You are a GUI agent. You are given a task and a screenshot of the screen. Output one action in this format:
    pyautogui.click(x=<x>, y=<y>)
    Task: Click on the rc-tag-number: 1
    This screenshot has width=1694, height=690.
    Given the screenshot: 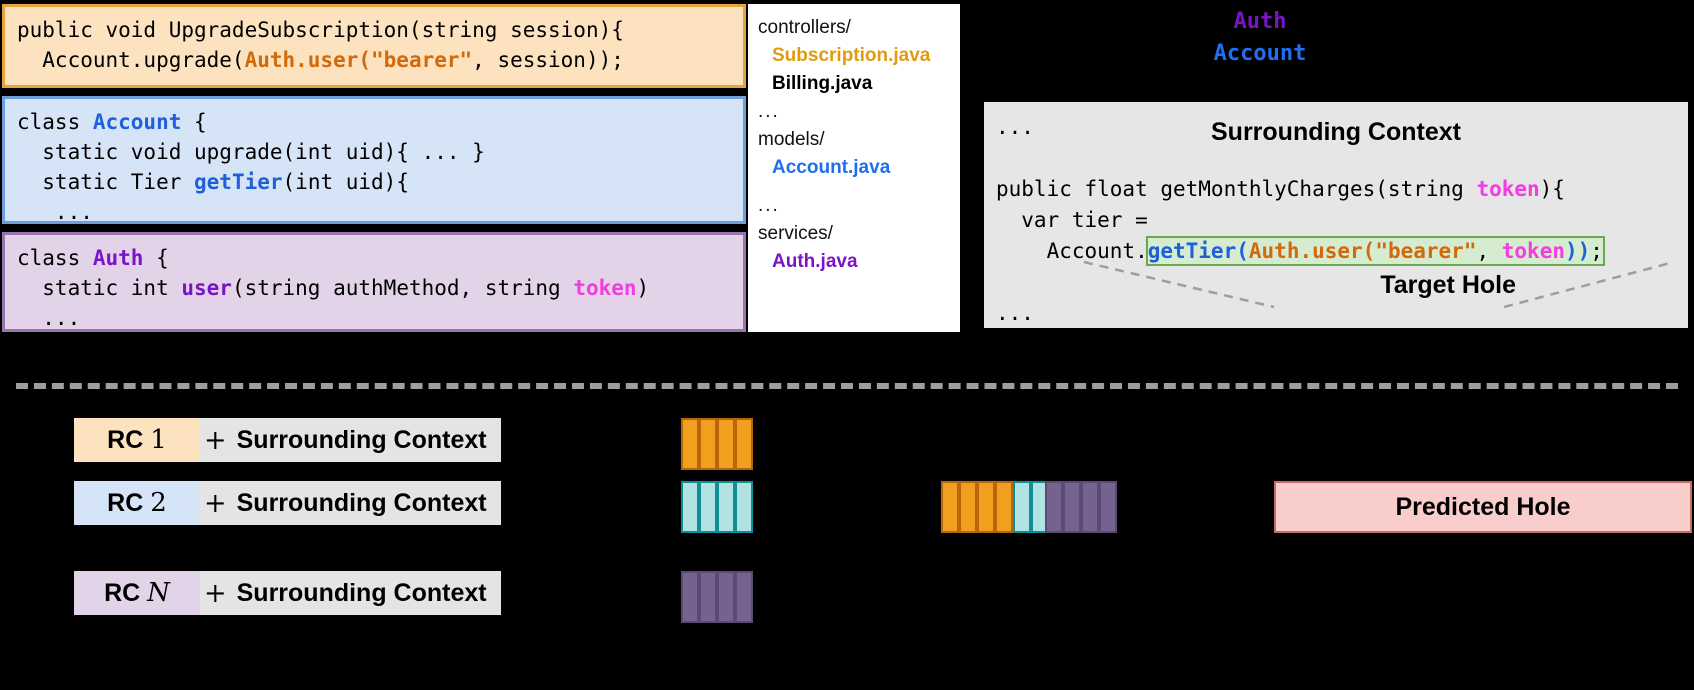 What is the action you would take?
    pyautogui.click(x=158, y=440)
    